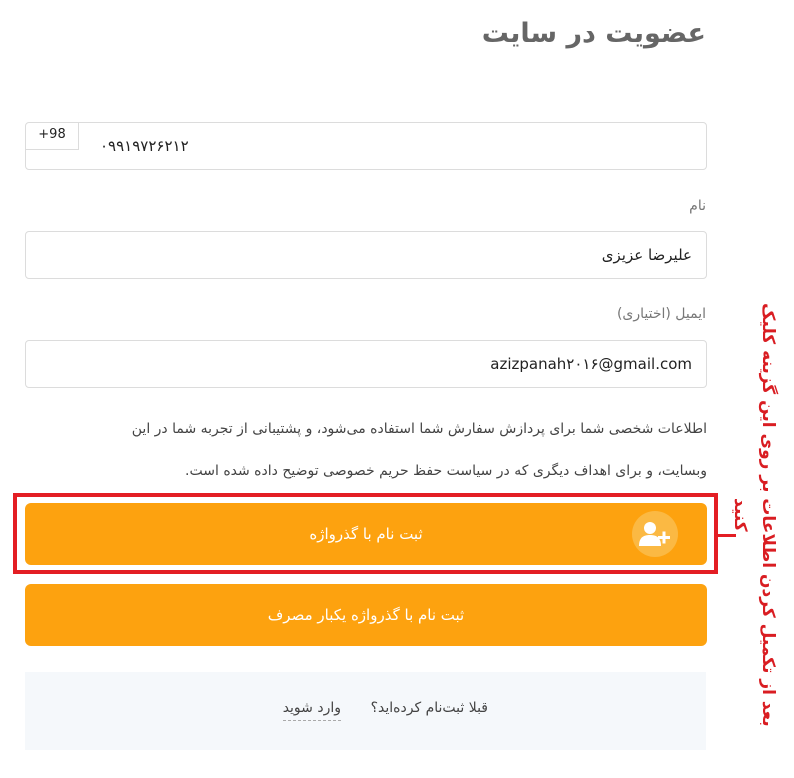 This screenshot has width=794, height=778. Describe the element at coordinates (661, 314) in the screenshot. I see `email-label: ایمیل (اختیاری)` at that location.